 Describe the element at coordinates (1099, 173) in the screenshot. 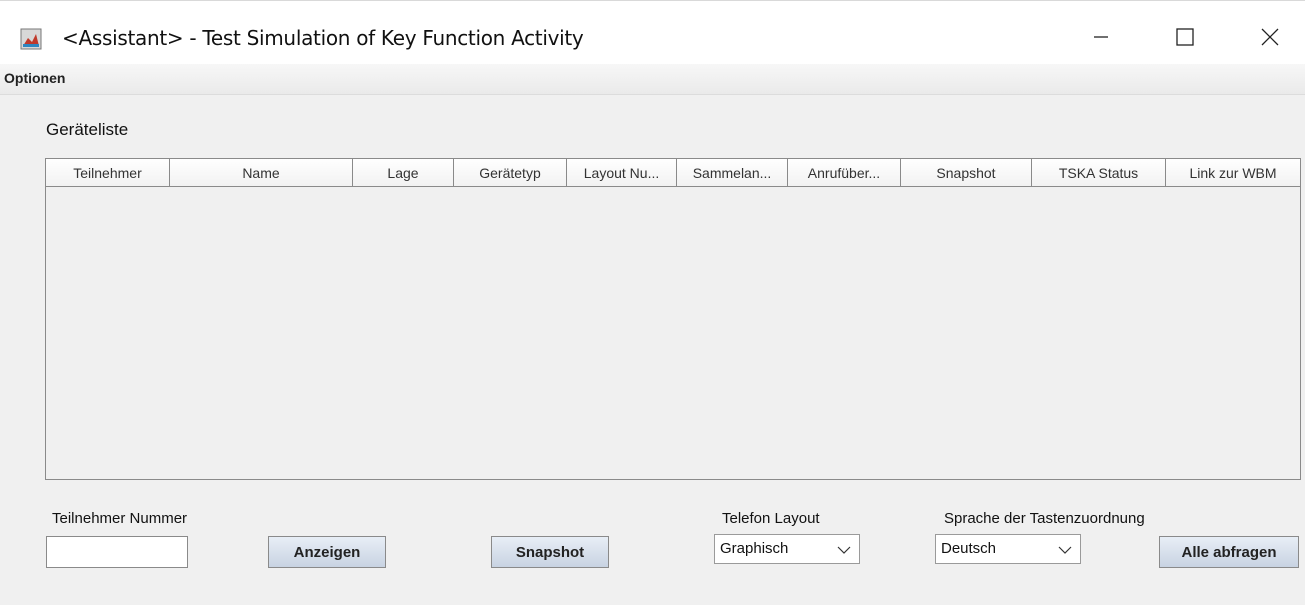

I see `col-tska-status: TSKA Status` at that location.